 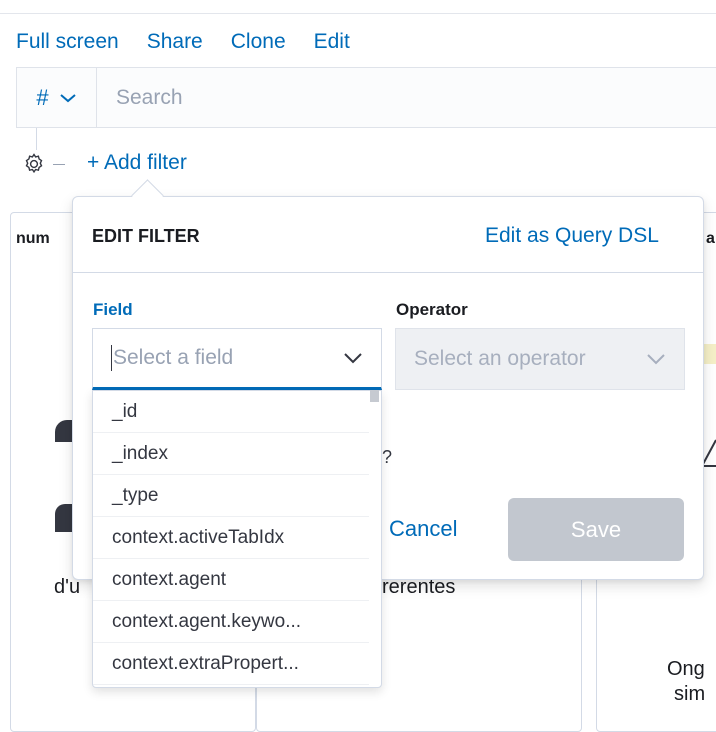 I want to click on partially-hidden-text: ?, so click(x=387, y=457).